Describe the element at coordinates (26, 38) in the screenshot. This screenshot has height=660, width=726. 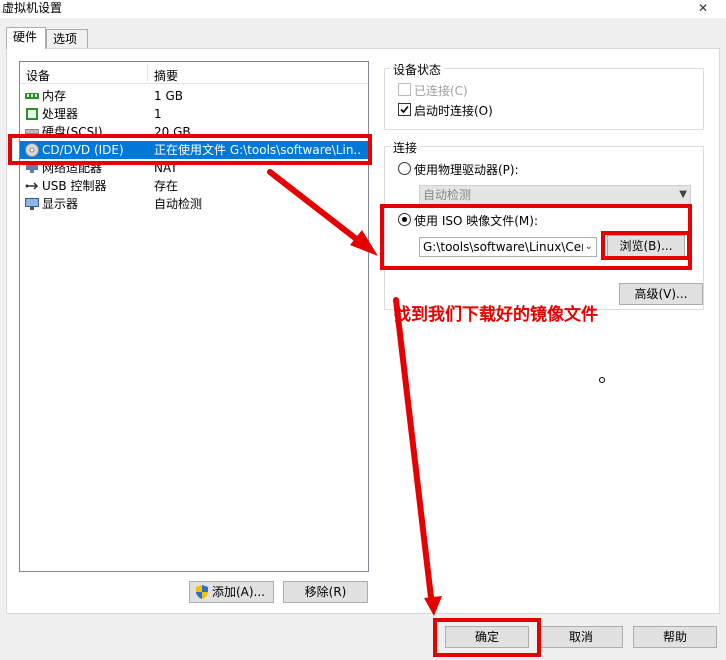
I see `tab-hardware: 硬件` at that location.